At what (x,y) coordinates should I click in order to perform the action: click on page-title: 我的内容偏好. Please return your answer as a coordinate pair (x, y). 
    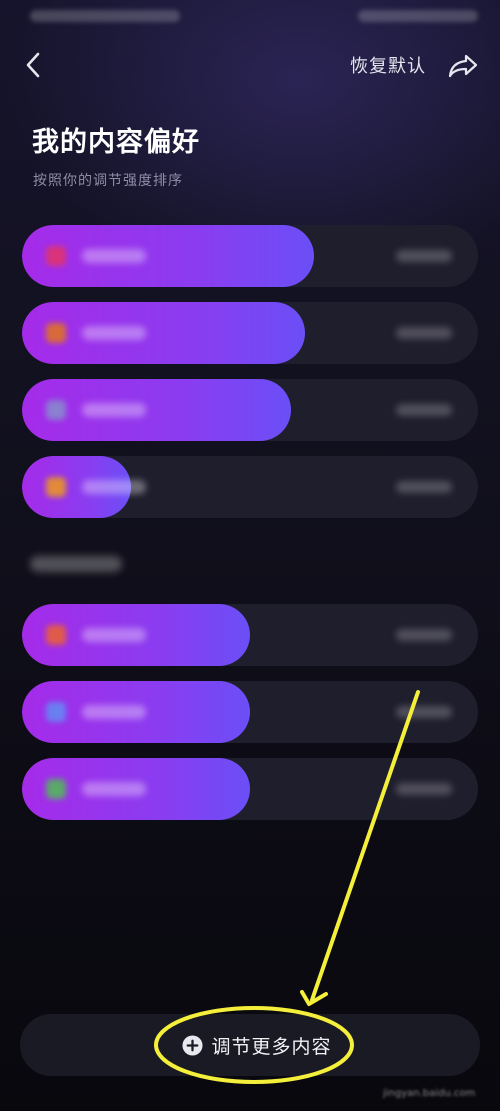
    Looking at the image, I should click on (116, 142).